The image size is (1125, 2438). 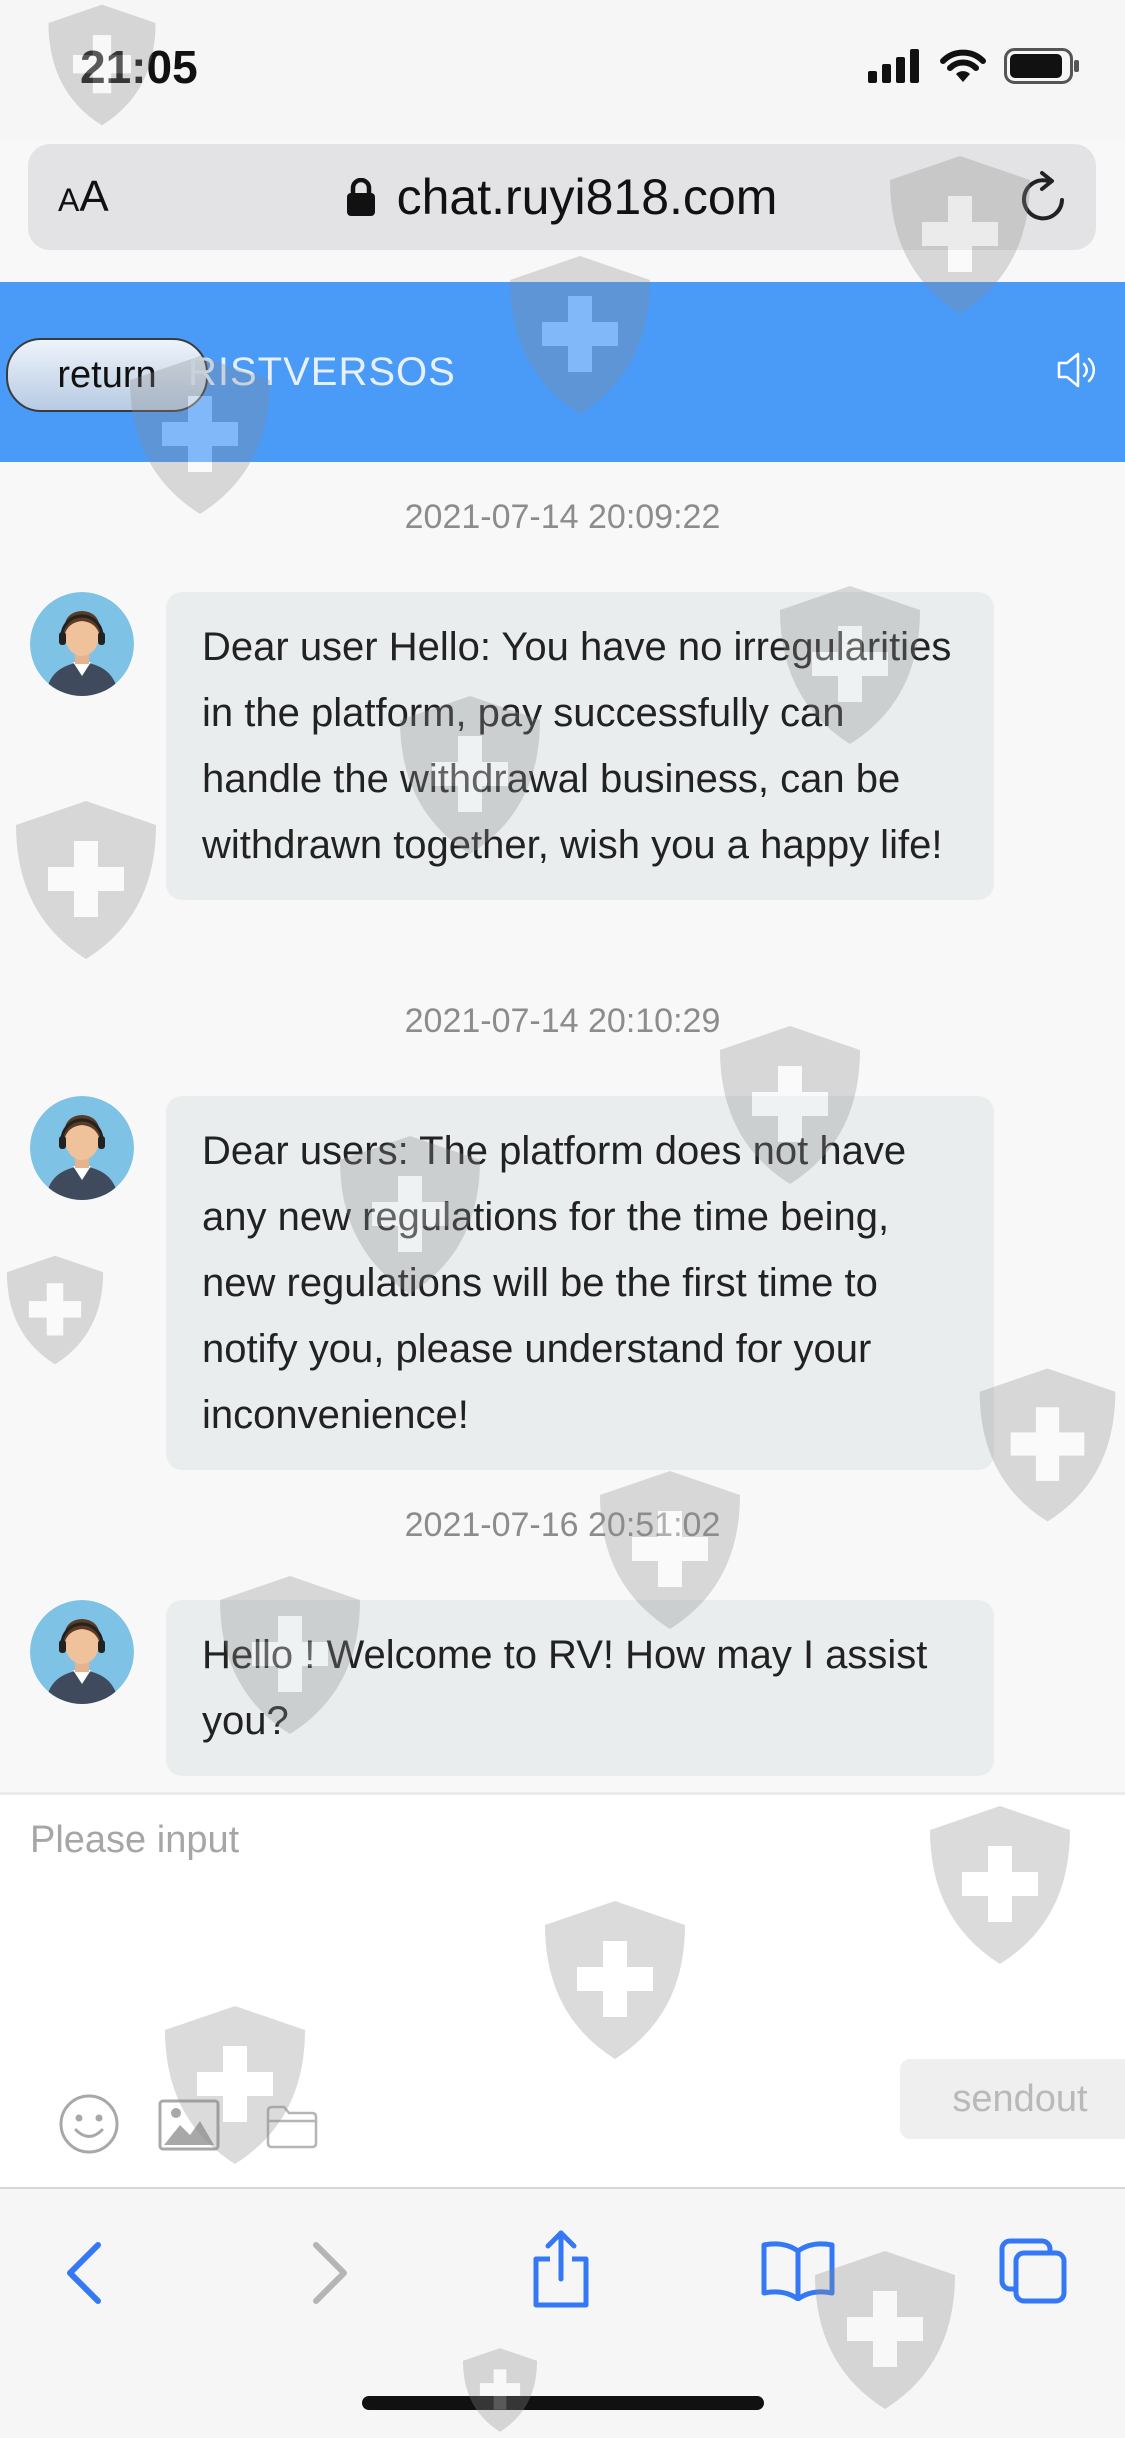 I want to click on back-icon, so click(x=85, y=2273).